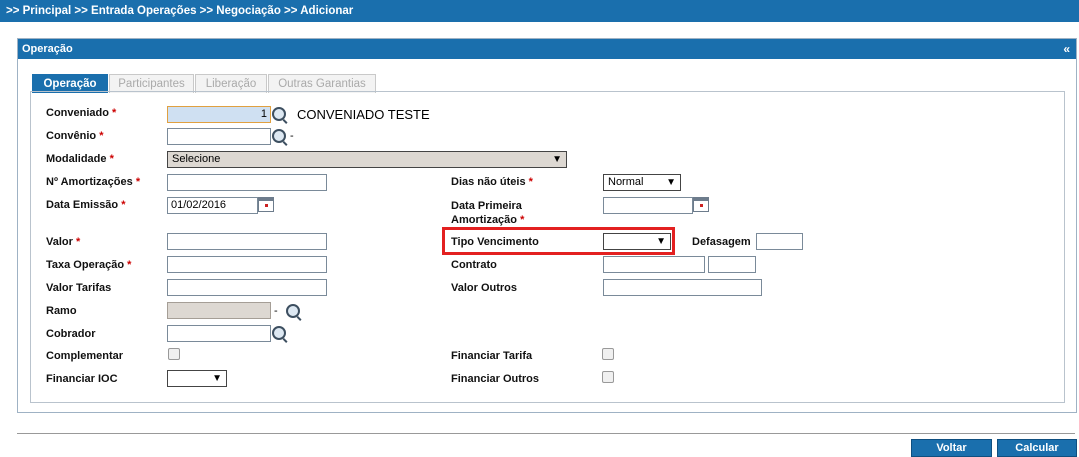  What do you see at coordinates (1066, 49) in the screenshot?
I see `collapse-icon: «` at bounding box center [1066, 49].